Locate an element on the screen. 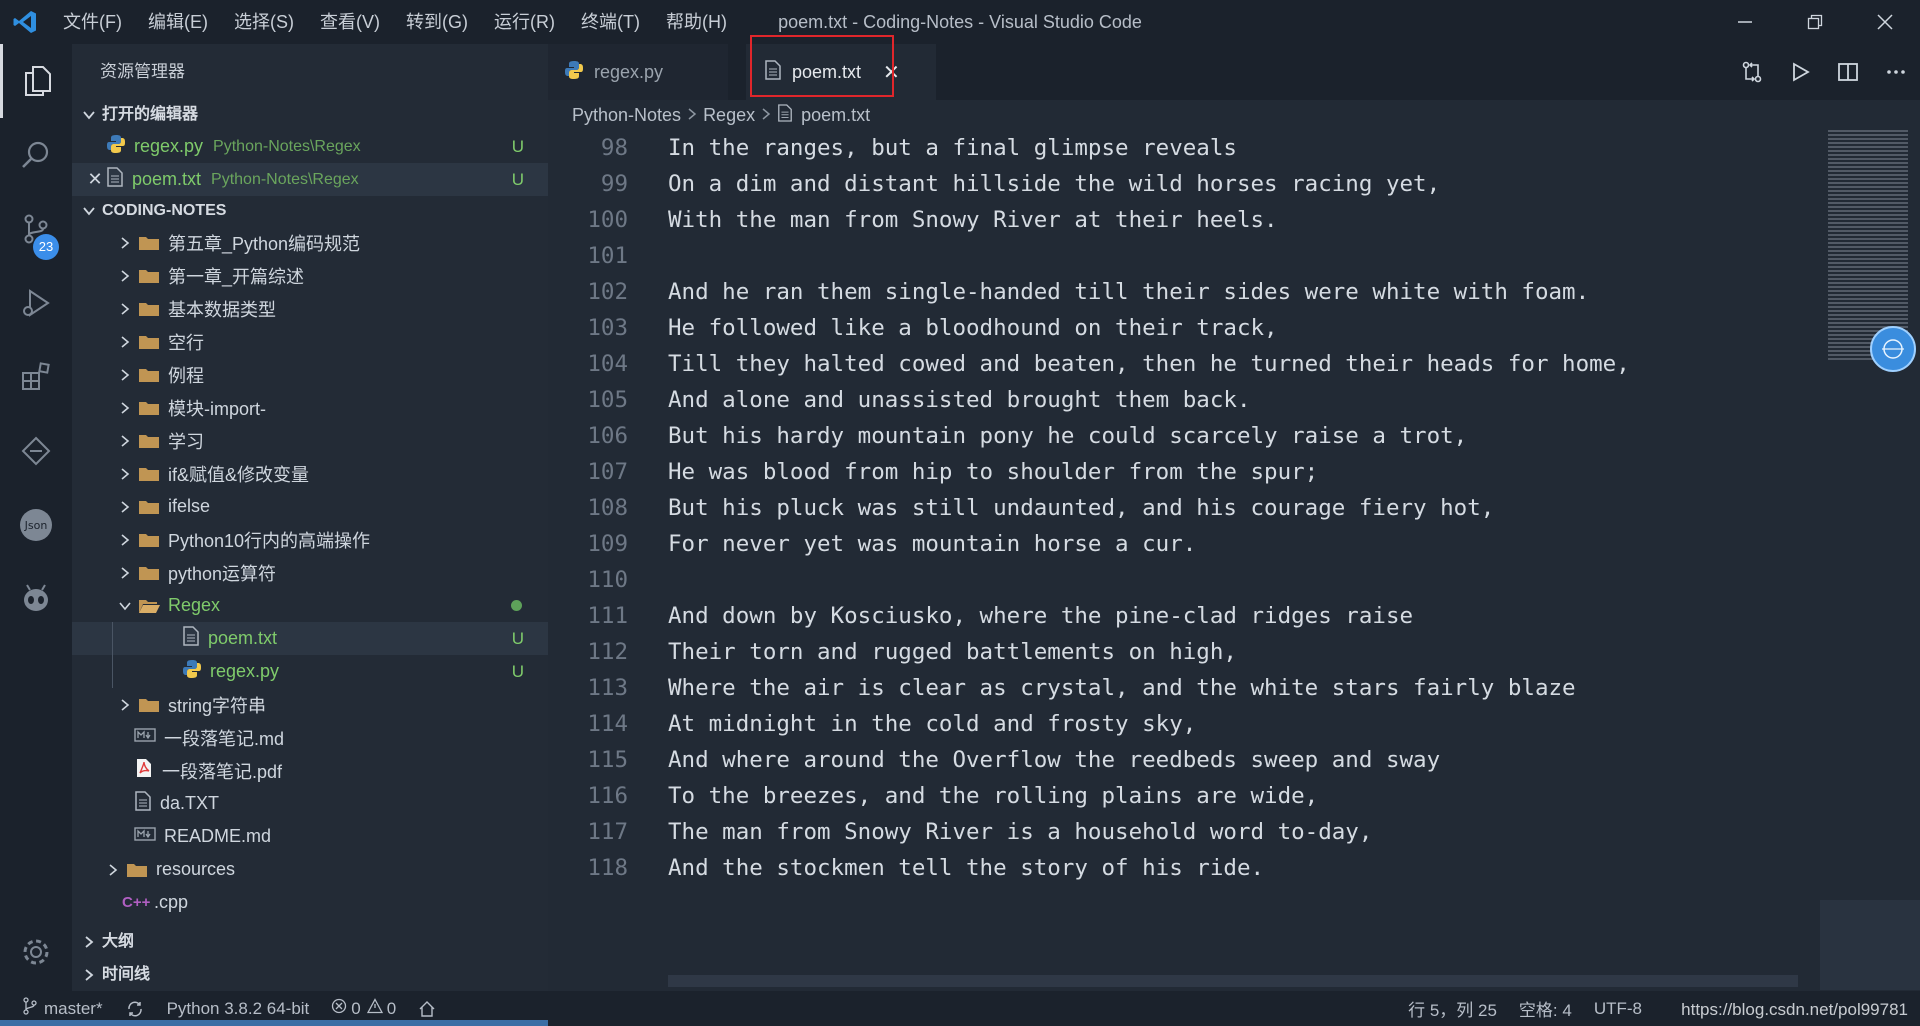 Image resolution: width=1920 pixels, height=1026 pixels. run-debug-icon is located at coordinates (36, 303).